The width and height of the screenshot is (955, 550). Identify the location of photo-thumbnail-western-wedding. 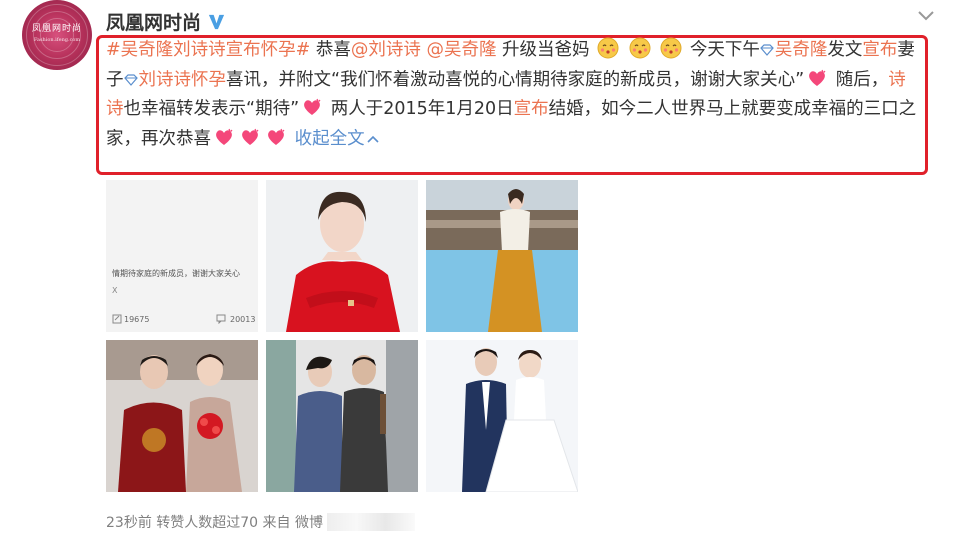
(502, 416).